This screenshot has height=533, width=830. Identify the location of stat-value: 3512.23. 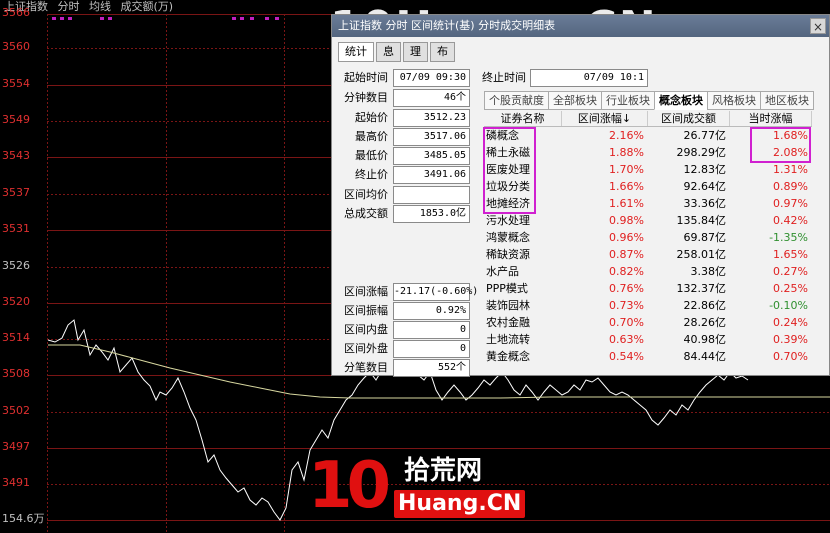
(431, 118).